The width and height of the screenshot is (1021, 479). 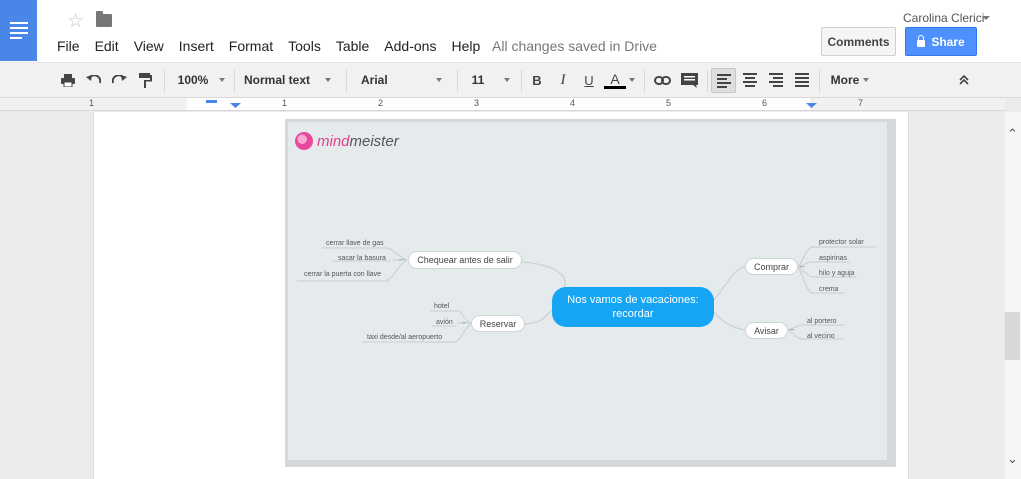 What do you see at coordinates (822, 321) in the screenshot?
I see `leaf-node: al portero` at bounding box center [822, 321].